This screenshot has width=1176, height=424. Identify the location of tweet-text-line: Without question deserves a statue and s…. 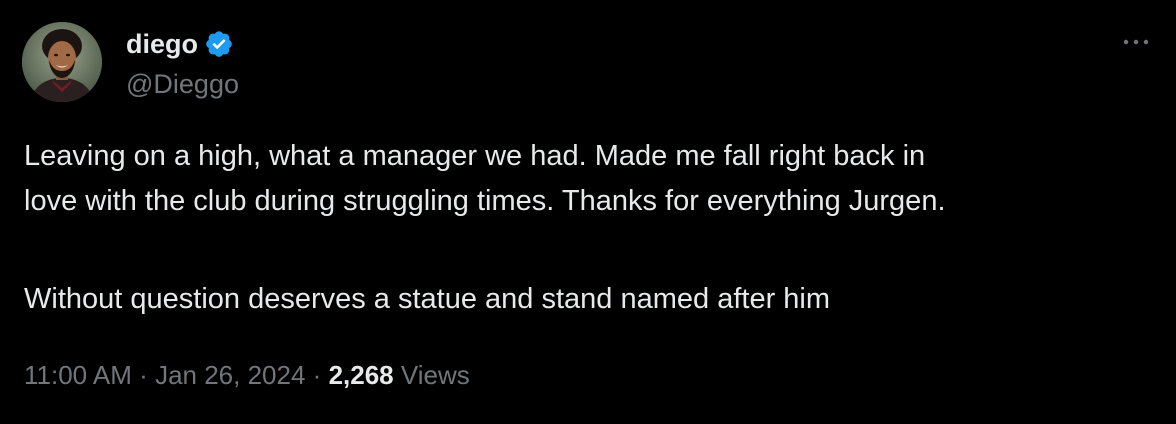
(427, 299).